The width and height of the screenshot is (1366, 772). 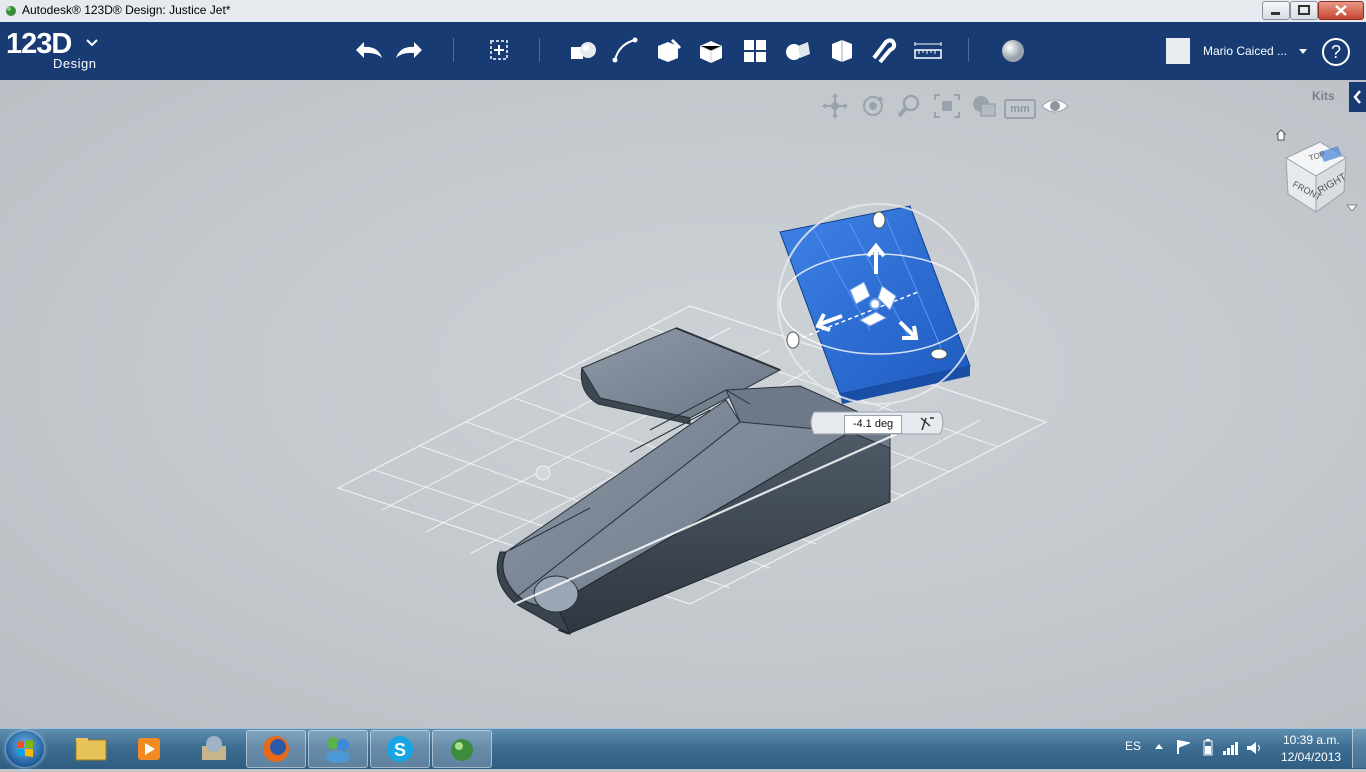 I want to click on kits-panel-toggle, so click(x=1357, y=97).